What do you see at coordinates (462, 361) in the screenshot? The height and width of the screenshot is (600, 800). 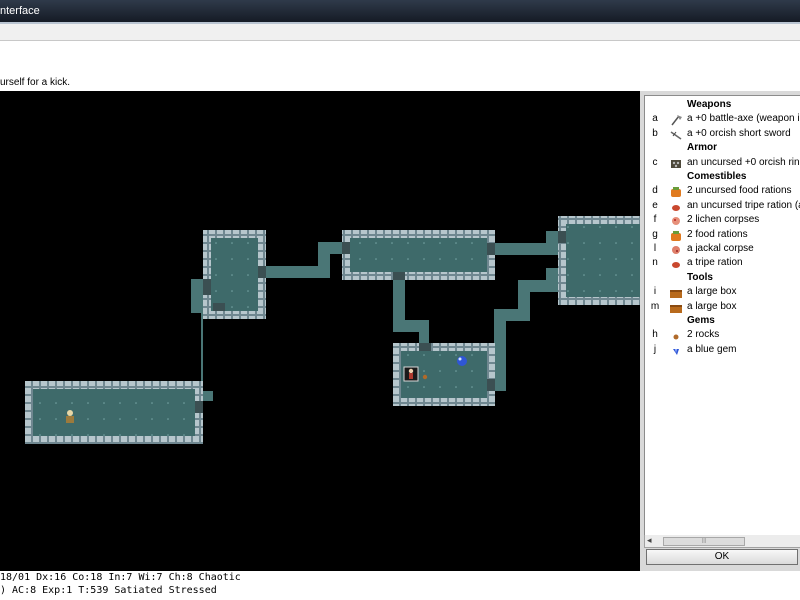 I see `blue-potion-icon` at bounding box center [462, 361].